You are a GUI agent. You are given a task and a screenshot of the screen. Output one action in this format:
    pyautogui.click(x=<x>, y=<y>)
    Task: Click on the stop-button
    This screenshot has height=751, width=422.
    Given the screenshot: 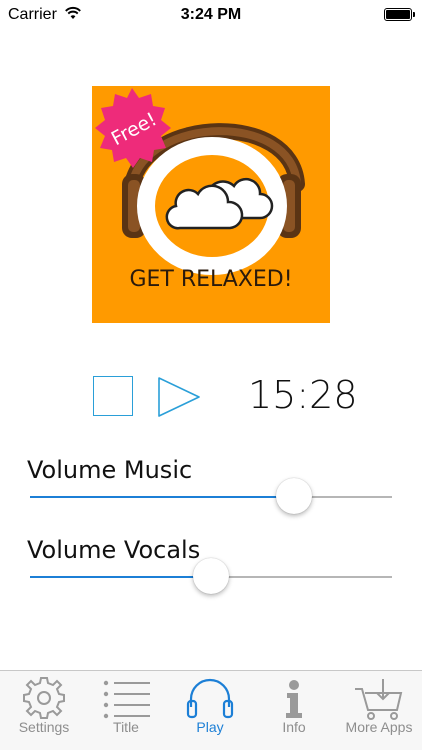 What is the action you would take?
    pyautogui.click(x=113, y=396)
    